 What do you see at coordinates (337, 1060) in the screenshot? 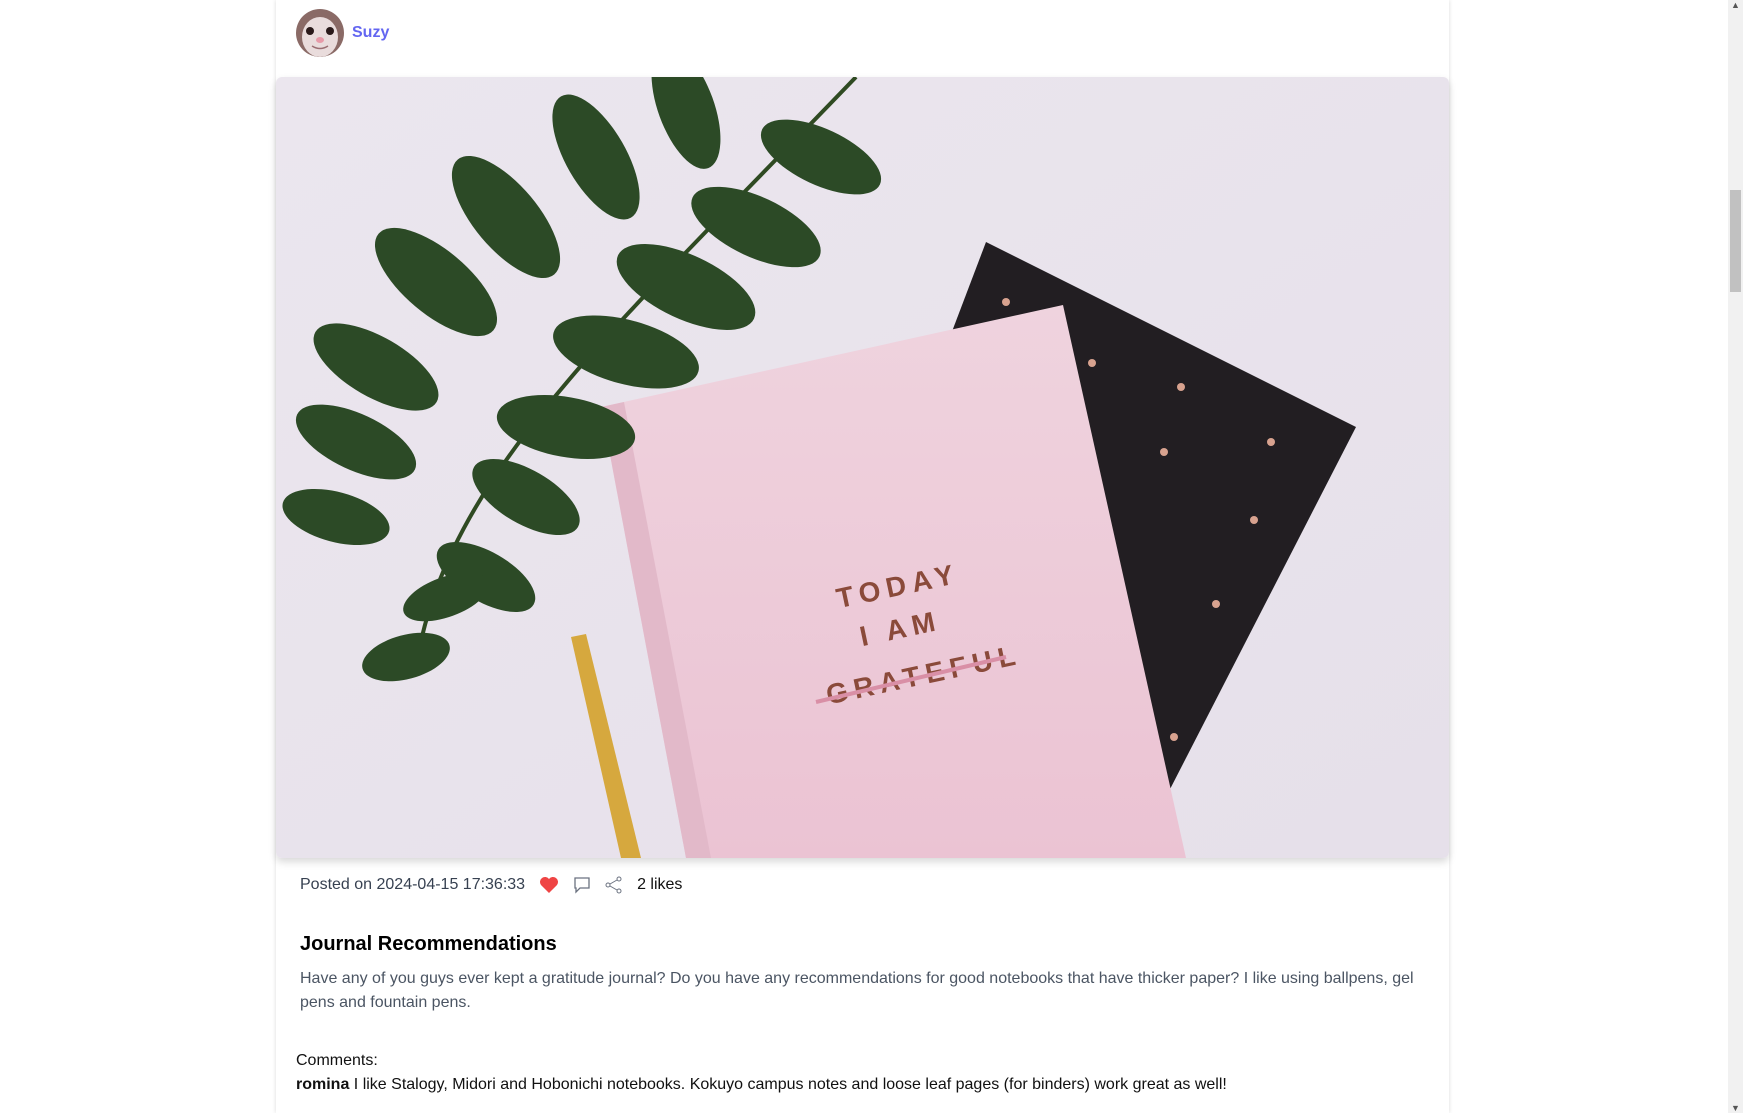
I see `comments-label: Comments:` at bounding box center [337, 1060].